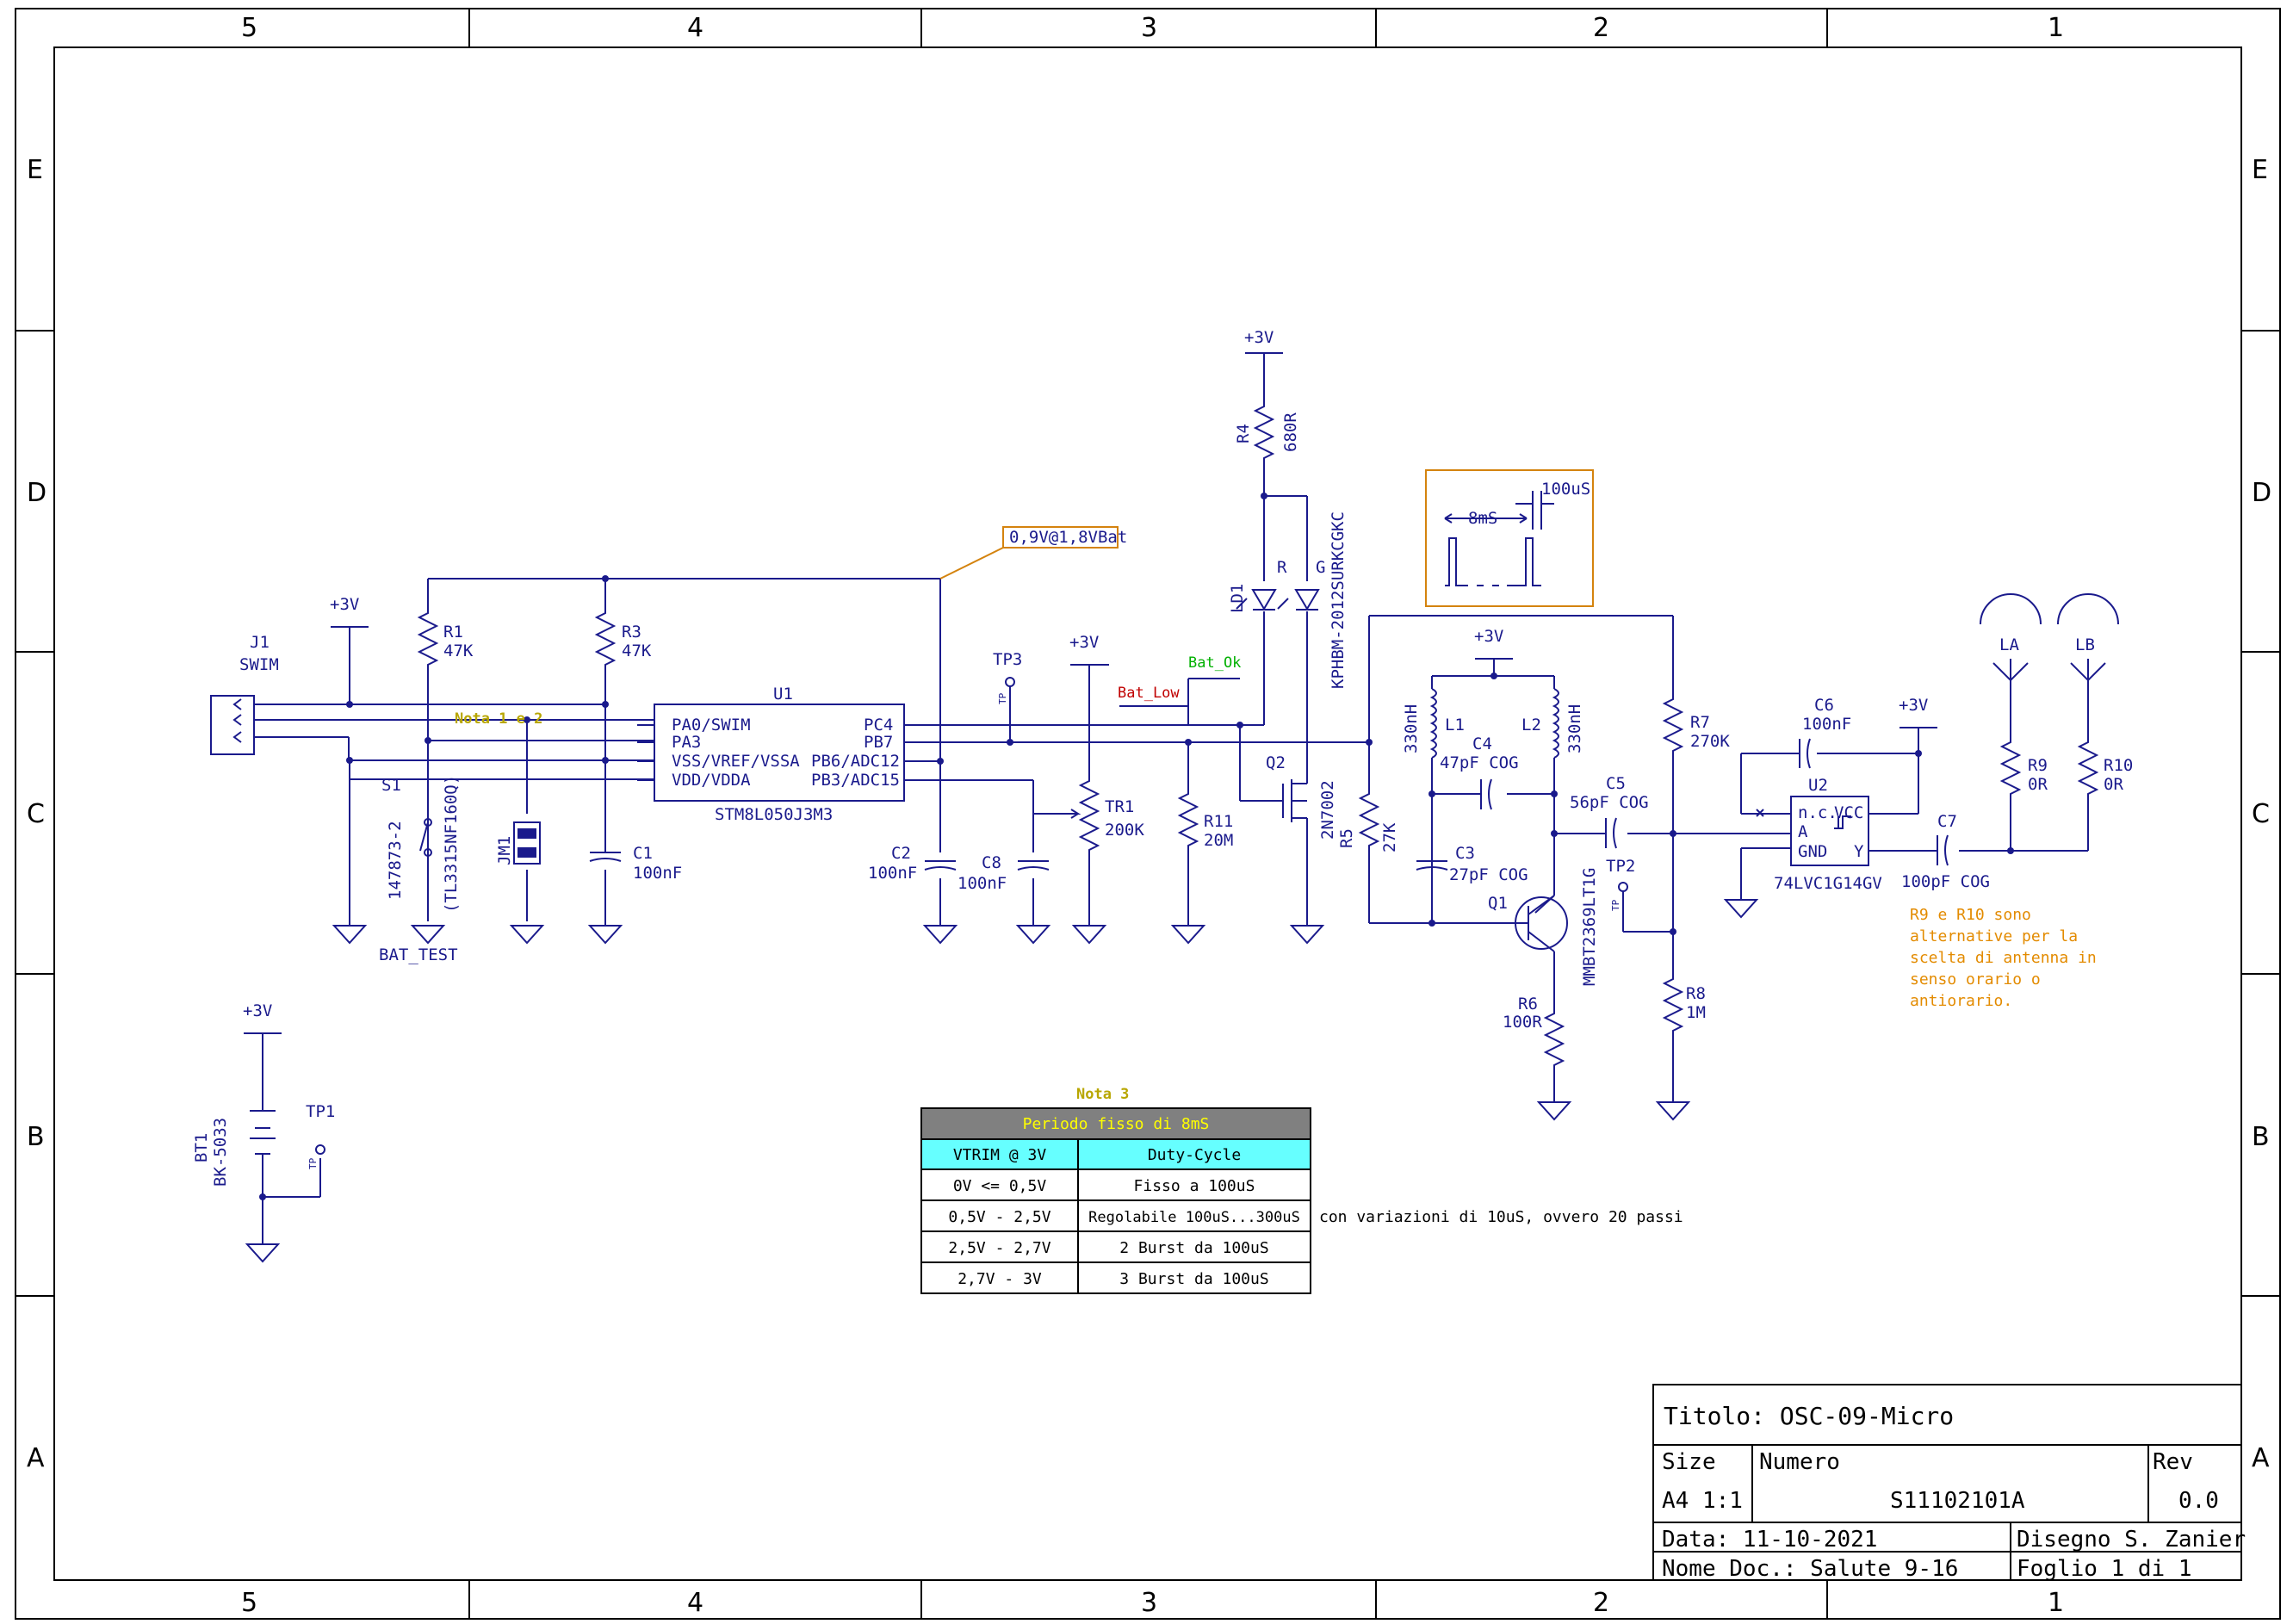 This screenshot has height=1624, width=2293. Describe the element at coordinates (249, 1603) in the screenshot. I see `col-label-bottom-5: 5` at that location.